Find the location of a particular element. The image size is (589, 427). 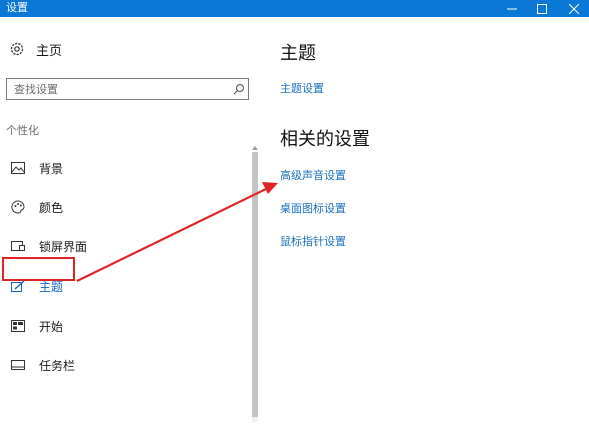

sidebar-item-label: 背景 is located at coordinates (51, 168).